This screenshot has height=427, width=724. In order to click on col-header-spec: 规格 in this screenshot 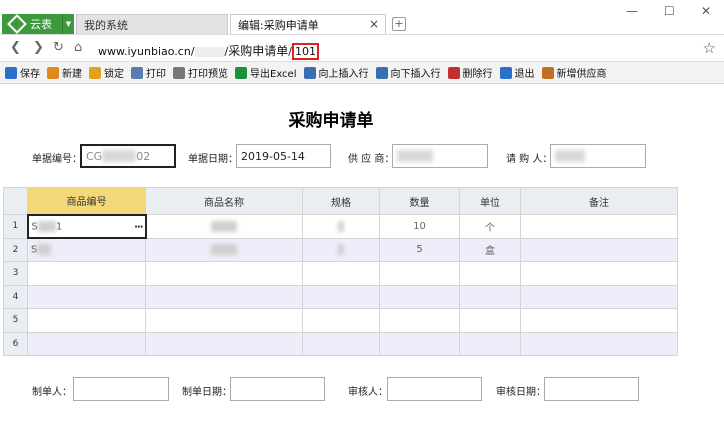, I will do `click(341, 201)`.